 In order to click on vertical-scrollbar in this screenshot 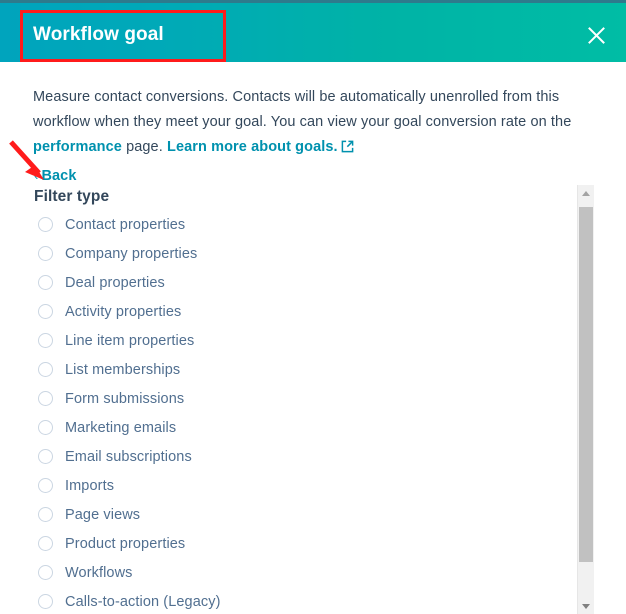, I will do `click(585, 399)`.